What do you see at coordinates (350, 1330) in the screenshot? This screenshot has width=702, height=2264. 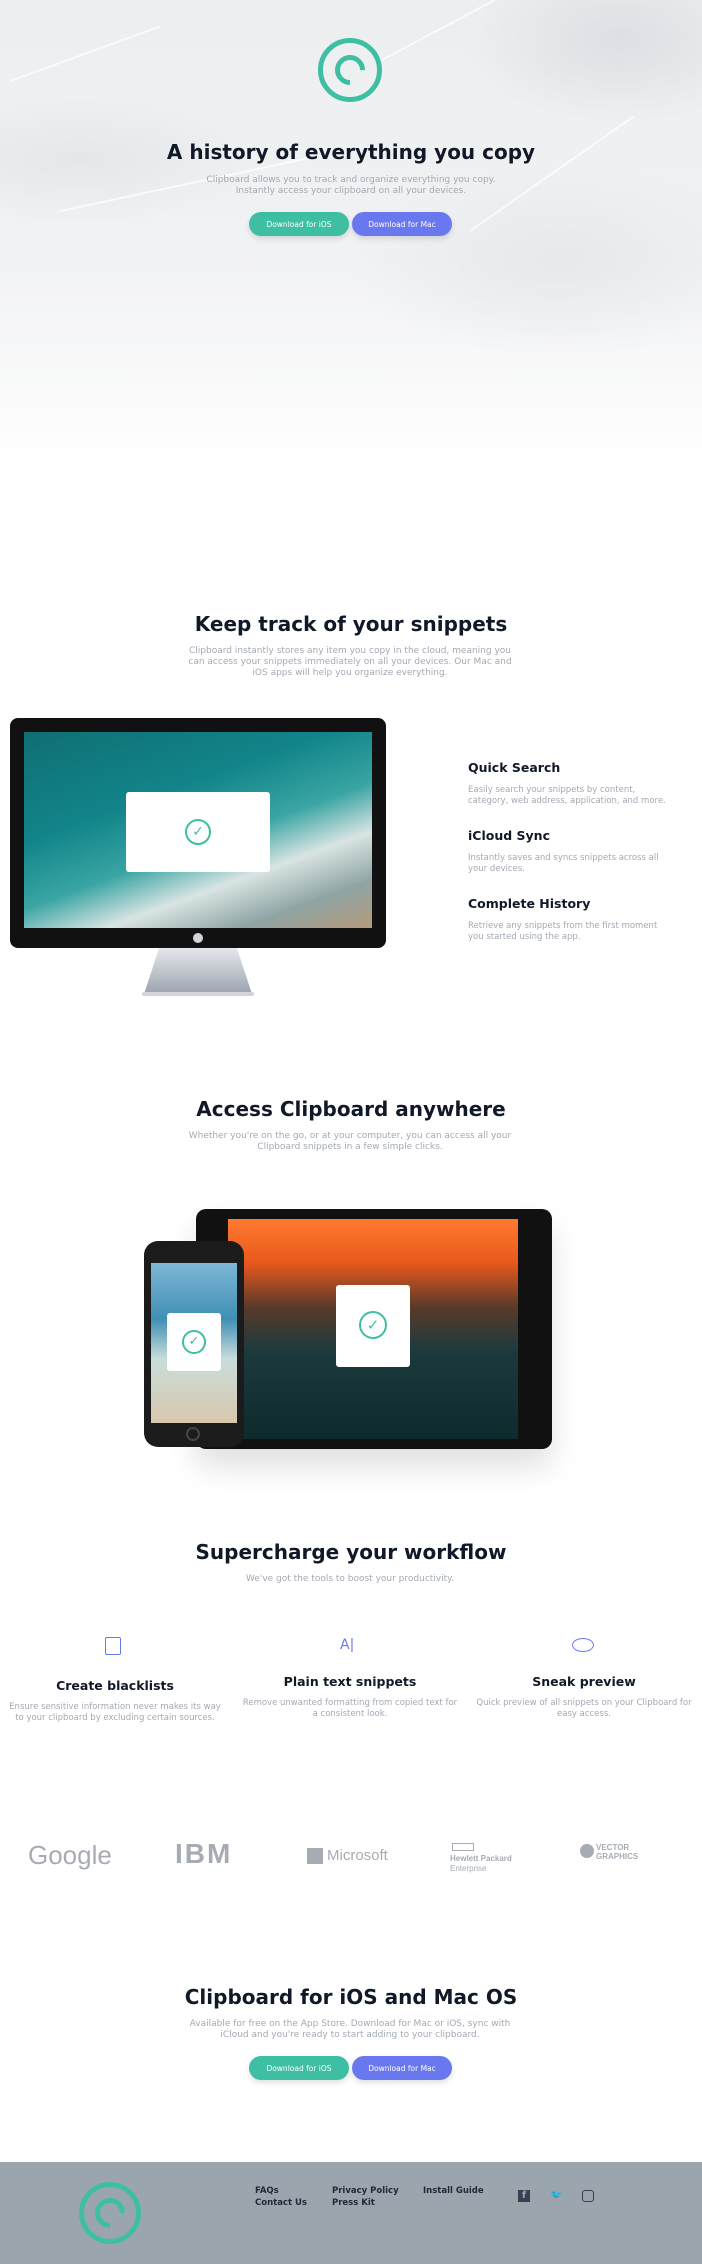 I see `devices-image: ✓ ✓` at bounding box center [350, 1330].